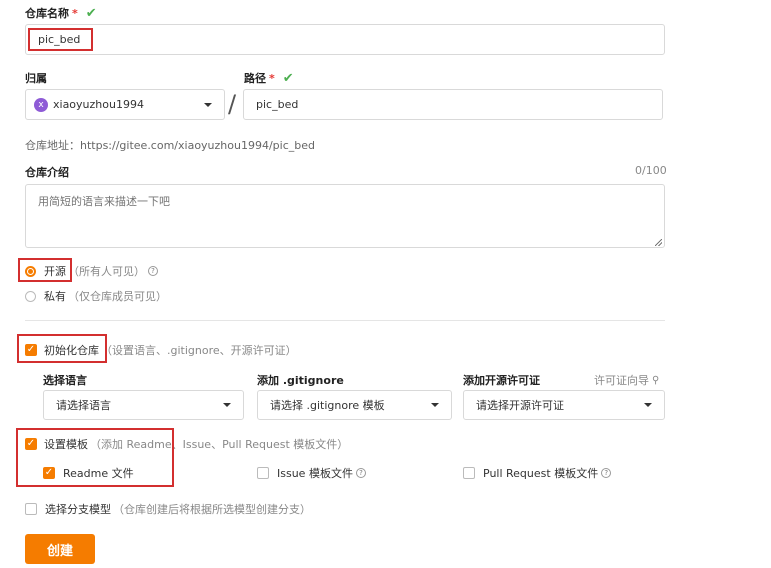 This screenshot has height=568, width=771. Describe the element at coordinates (520, 405) in the screenshot. I see `license-placeholder: 请选择开源许可证` at that location.